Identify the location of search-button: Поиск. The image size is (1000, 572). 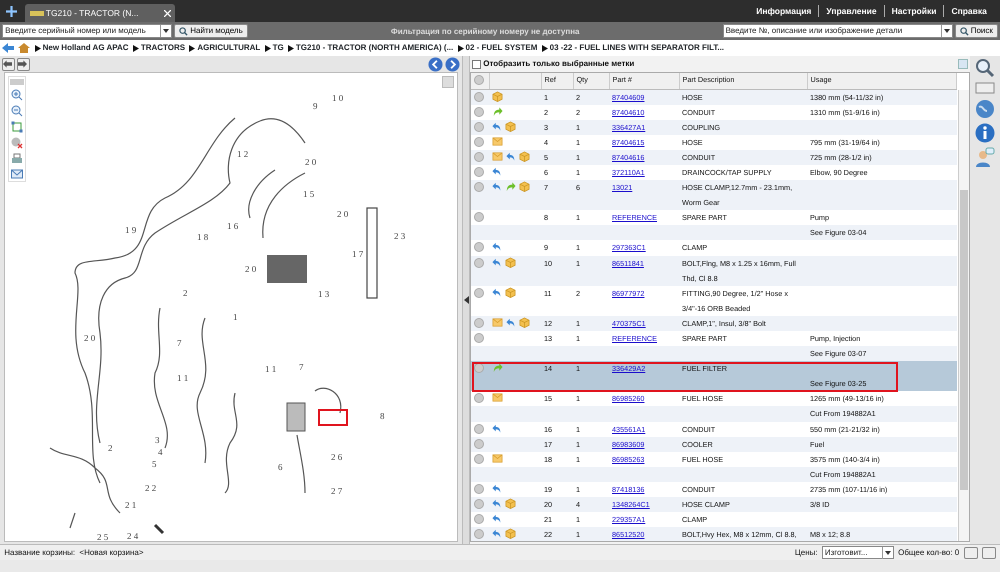
(976, 31).